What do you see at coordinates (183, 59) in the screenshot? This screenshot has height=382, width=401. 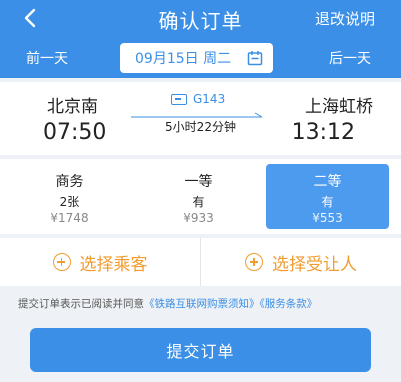 I see `date-text: 09月15日 周二` at bounding box center [183, 59].